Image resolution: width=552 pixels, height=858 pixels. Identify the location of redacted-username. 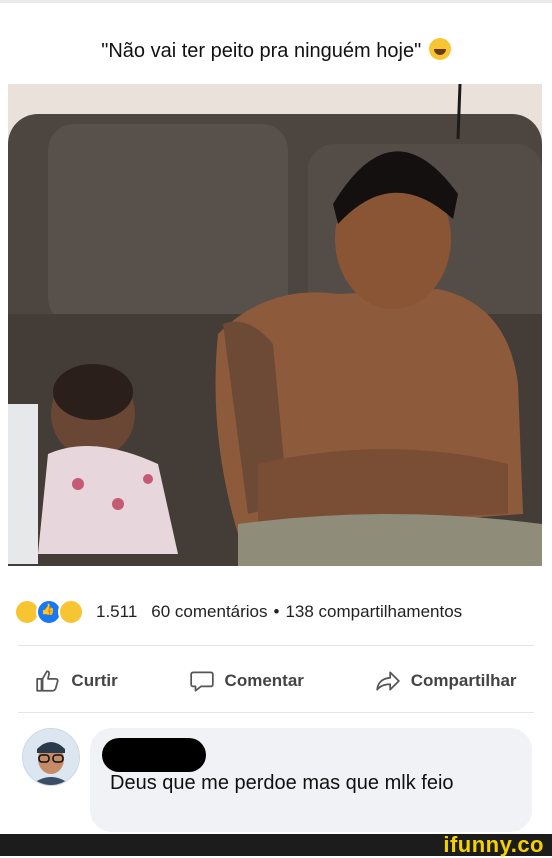
(154, 755).